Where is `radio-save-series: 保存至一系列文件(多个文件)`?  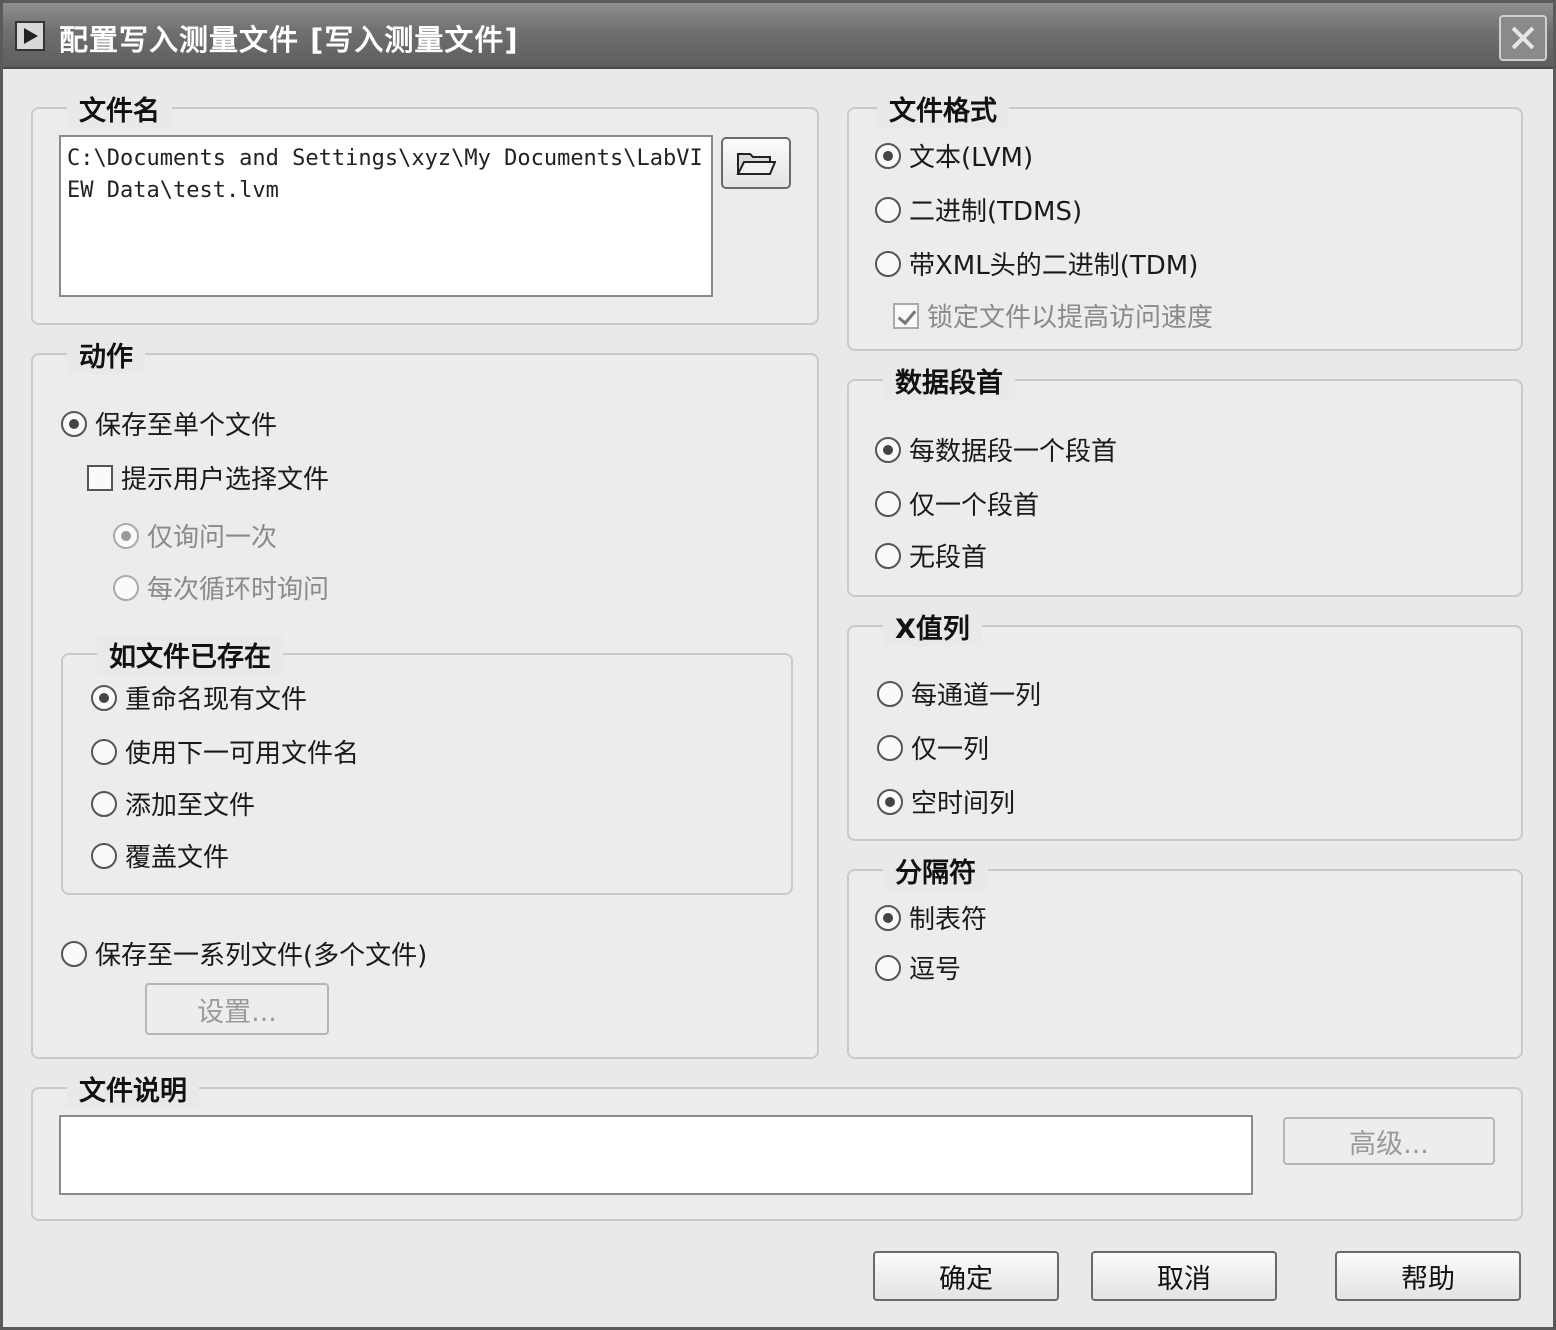 radio-save-series: 保存至一系列文件(多个文件) is located at coordinates (244, 953).